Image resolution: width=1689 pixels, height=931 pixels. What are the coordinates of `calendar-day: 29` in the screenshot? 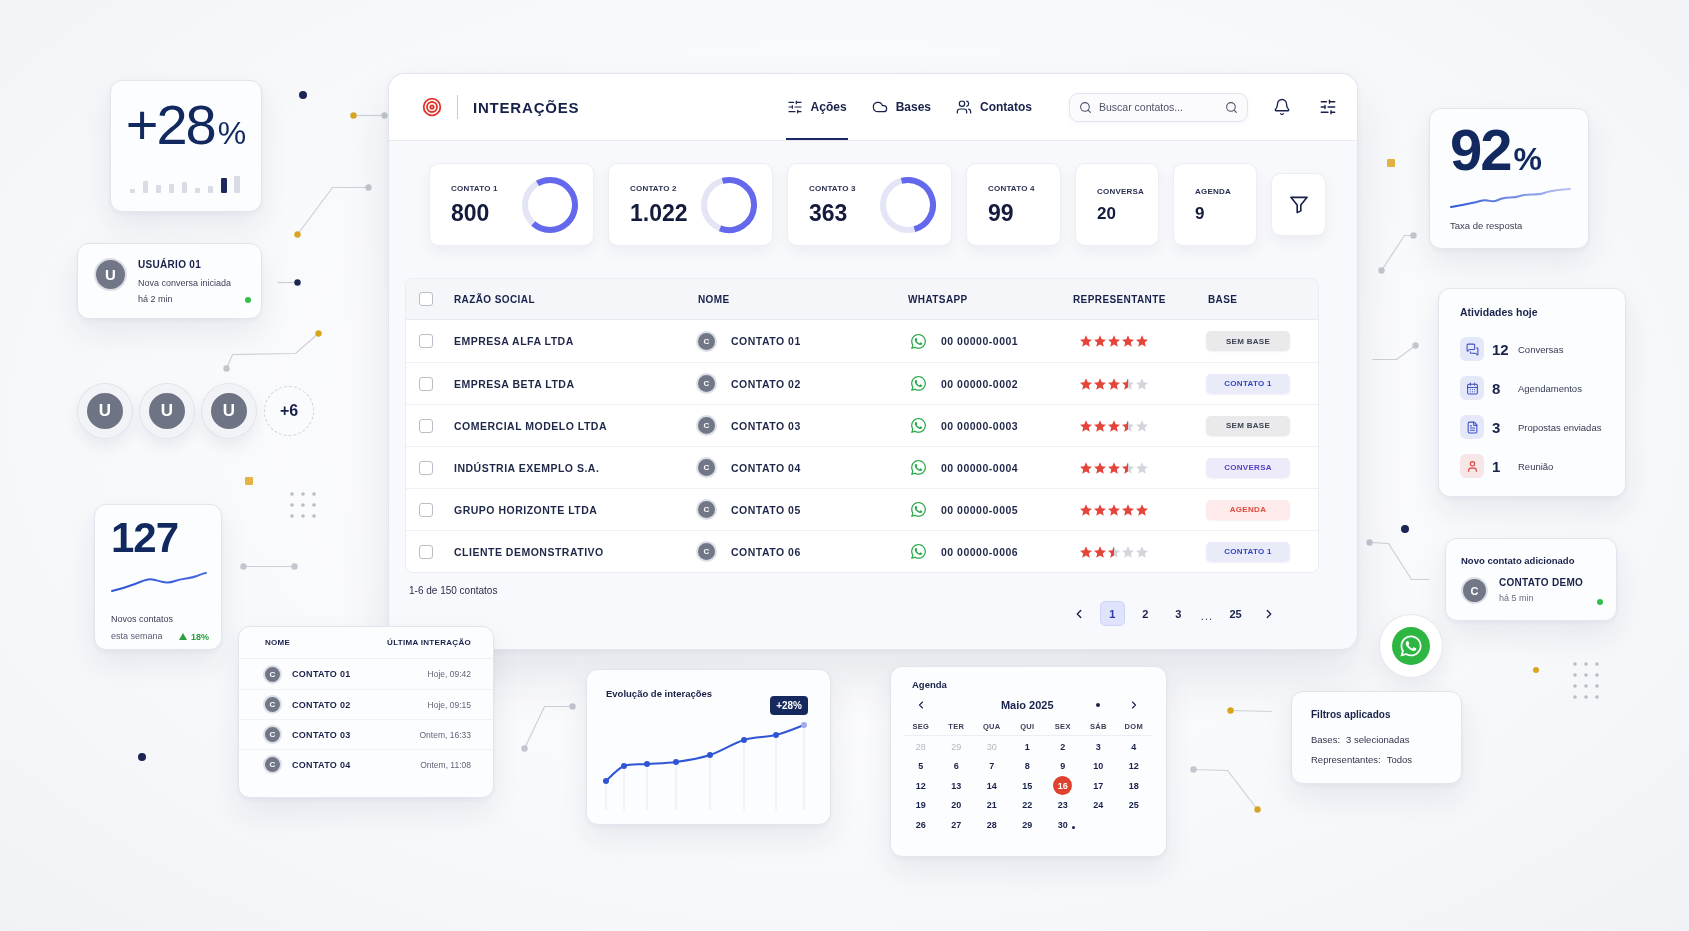 It's located at (1027, 825).